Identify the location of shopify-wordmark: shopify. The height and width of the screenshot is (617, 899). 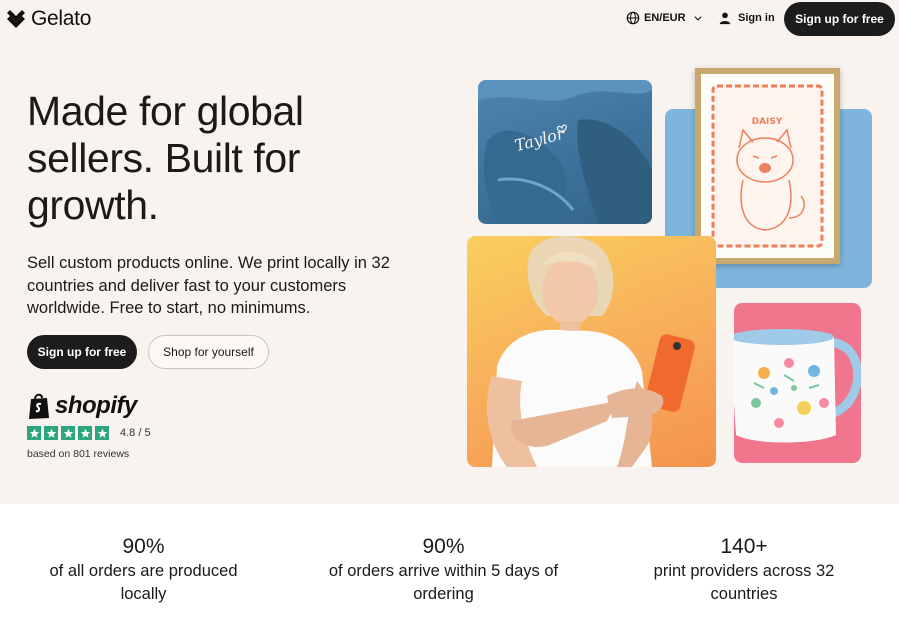
(96, 405).